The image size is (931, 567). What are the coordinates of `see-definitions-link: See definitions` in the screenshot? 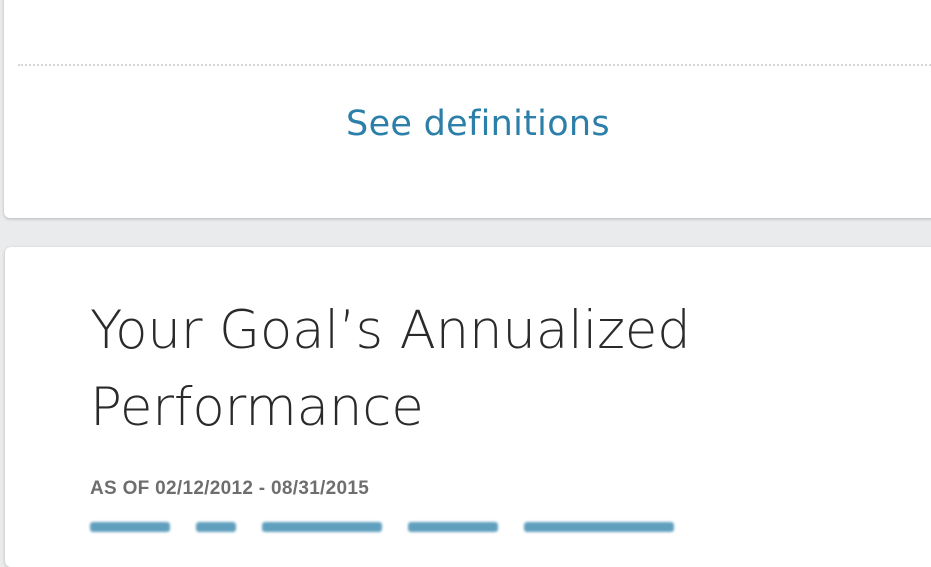 It's located at (467, 124).